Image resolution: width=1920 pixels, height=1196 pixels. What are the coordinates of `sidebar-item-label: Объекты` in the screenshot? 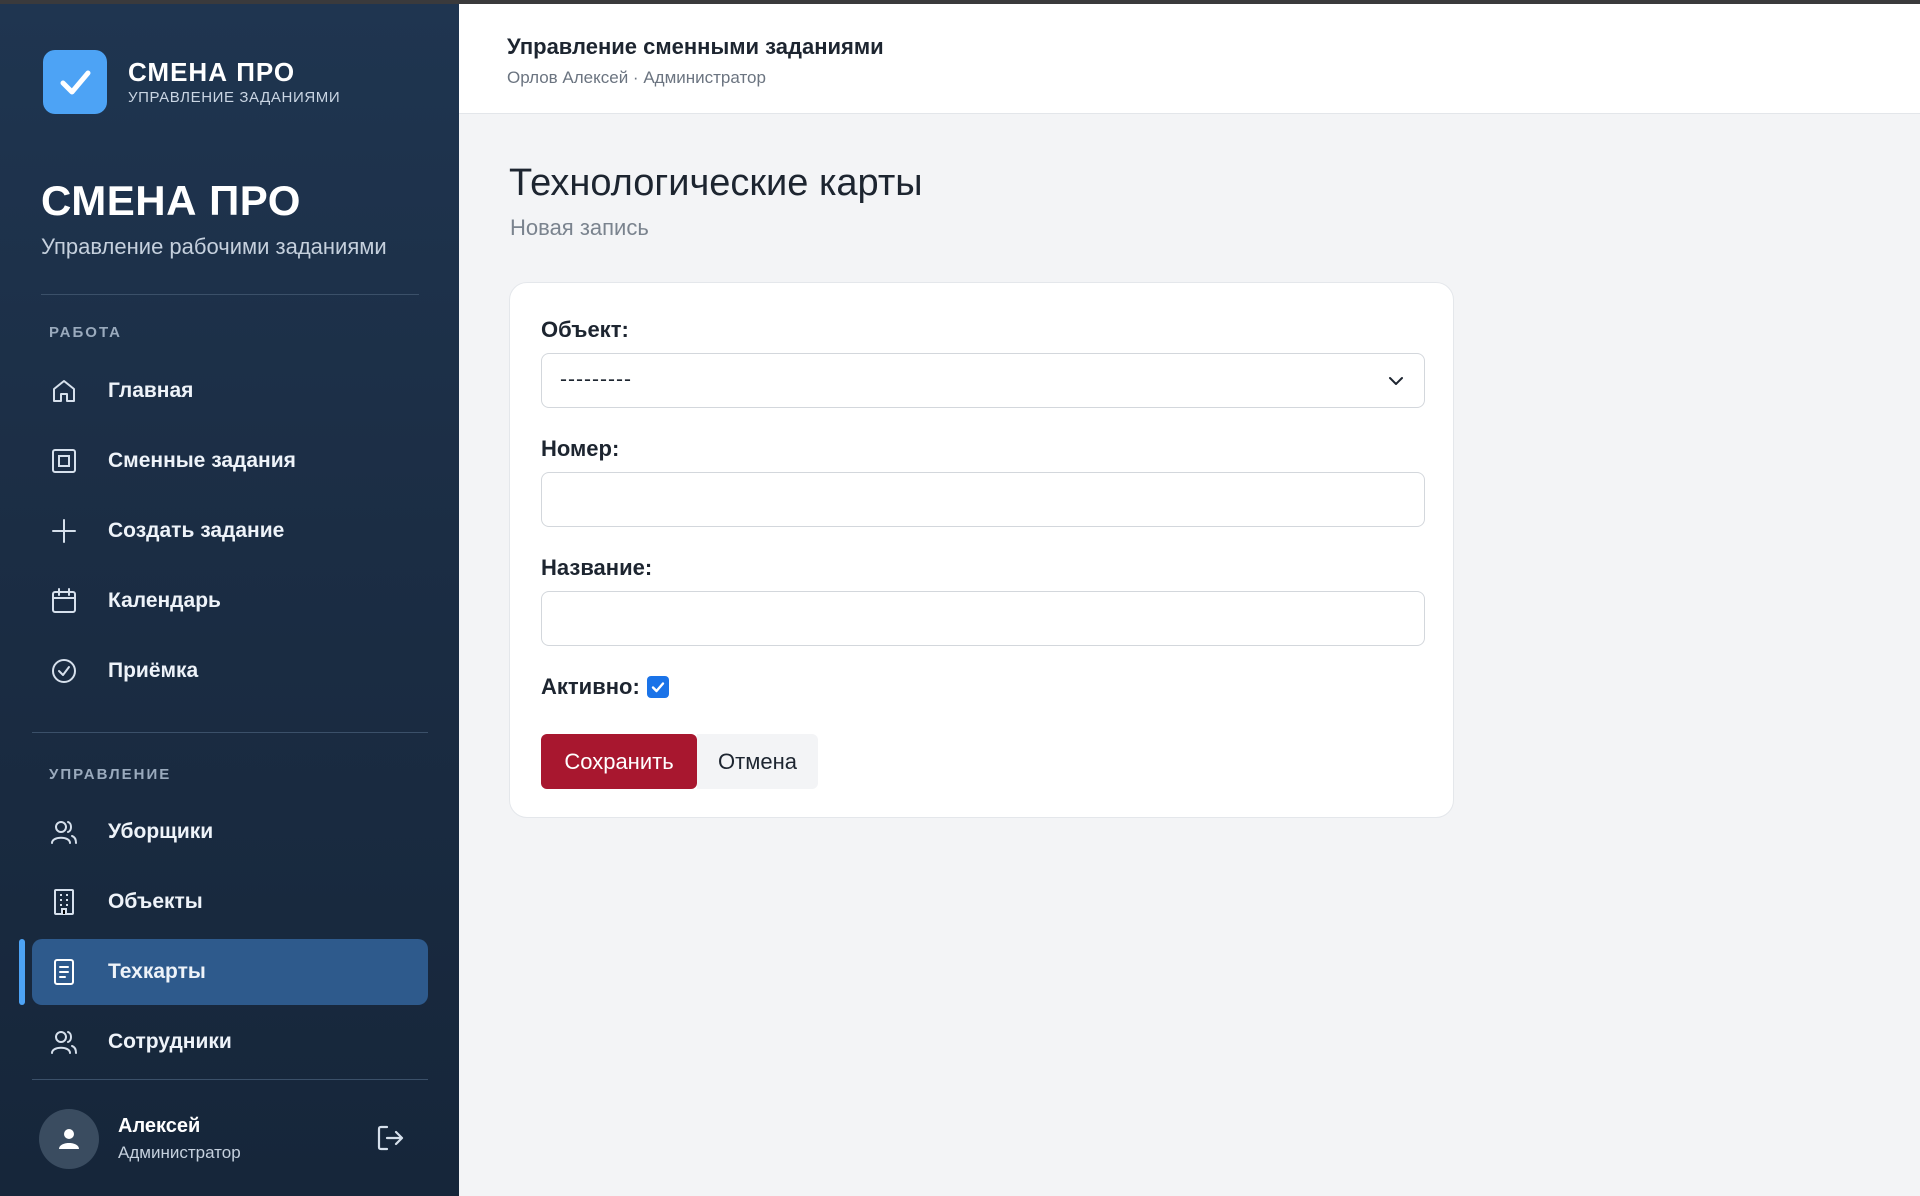 It's located at (155, 901).